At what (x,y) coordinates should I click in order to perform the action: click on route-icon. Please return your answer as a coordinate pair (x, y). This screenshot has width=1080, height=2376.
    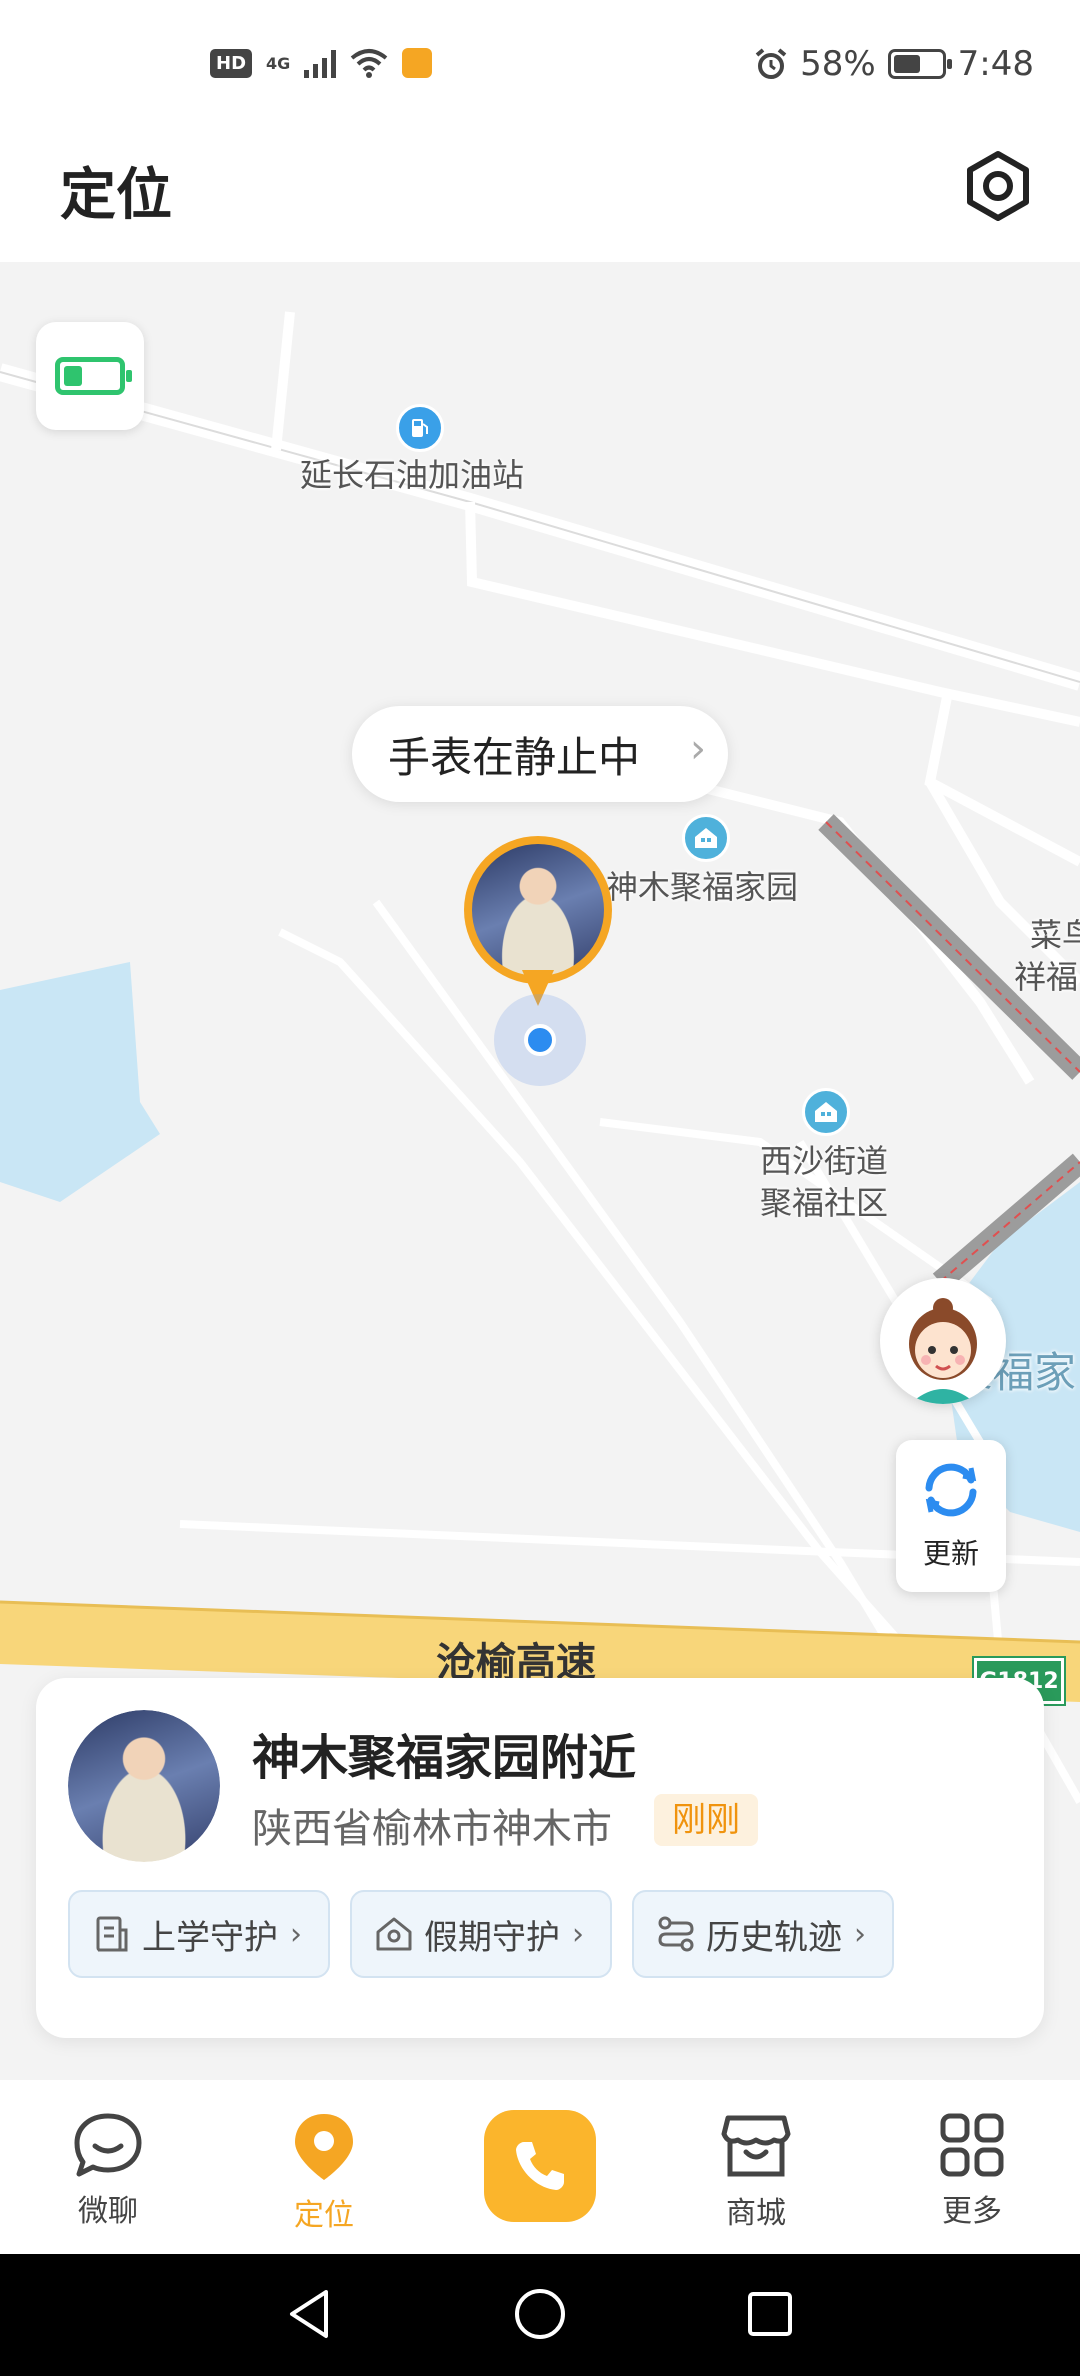
    Looking at the image, I should click on (676, 1934).